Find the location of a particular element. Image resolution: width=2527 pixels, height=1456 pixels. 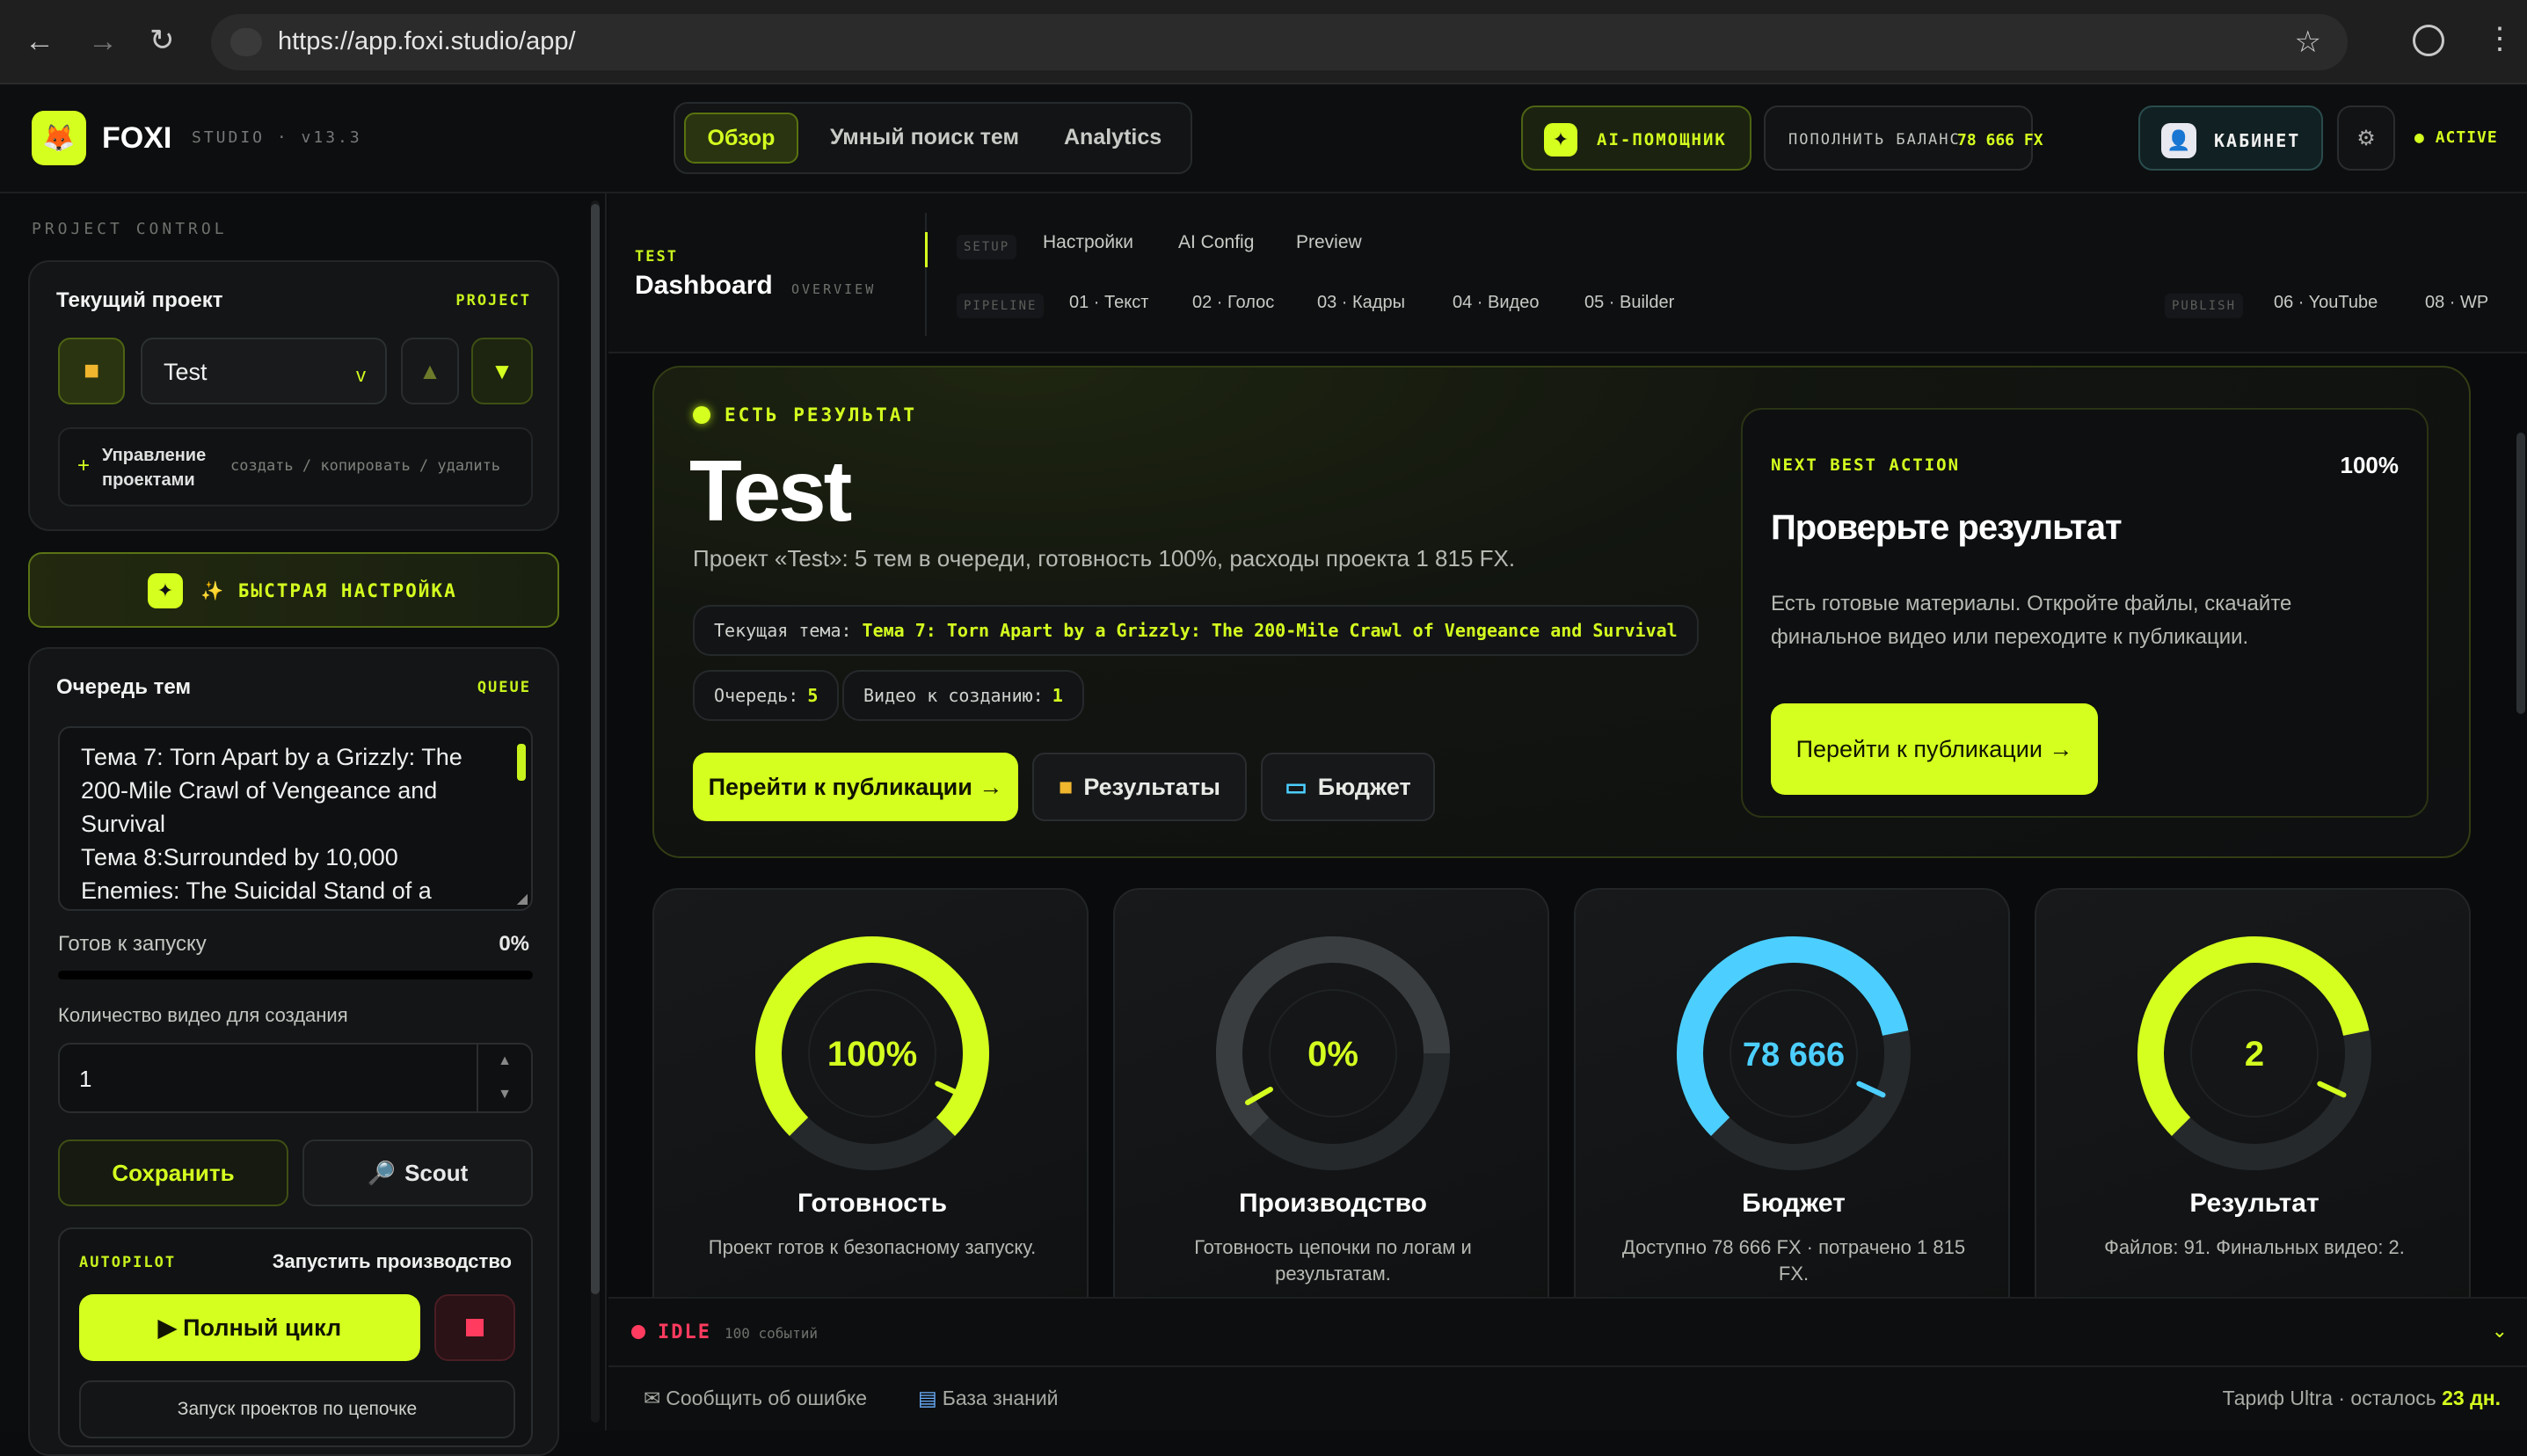

stop-icon is located at coordinates (475, 1327).